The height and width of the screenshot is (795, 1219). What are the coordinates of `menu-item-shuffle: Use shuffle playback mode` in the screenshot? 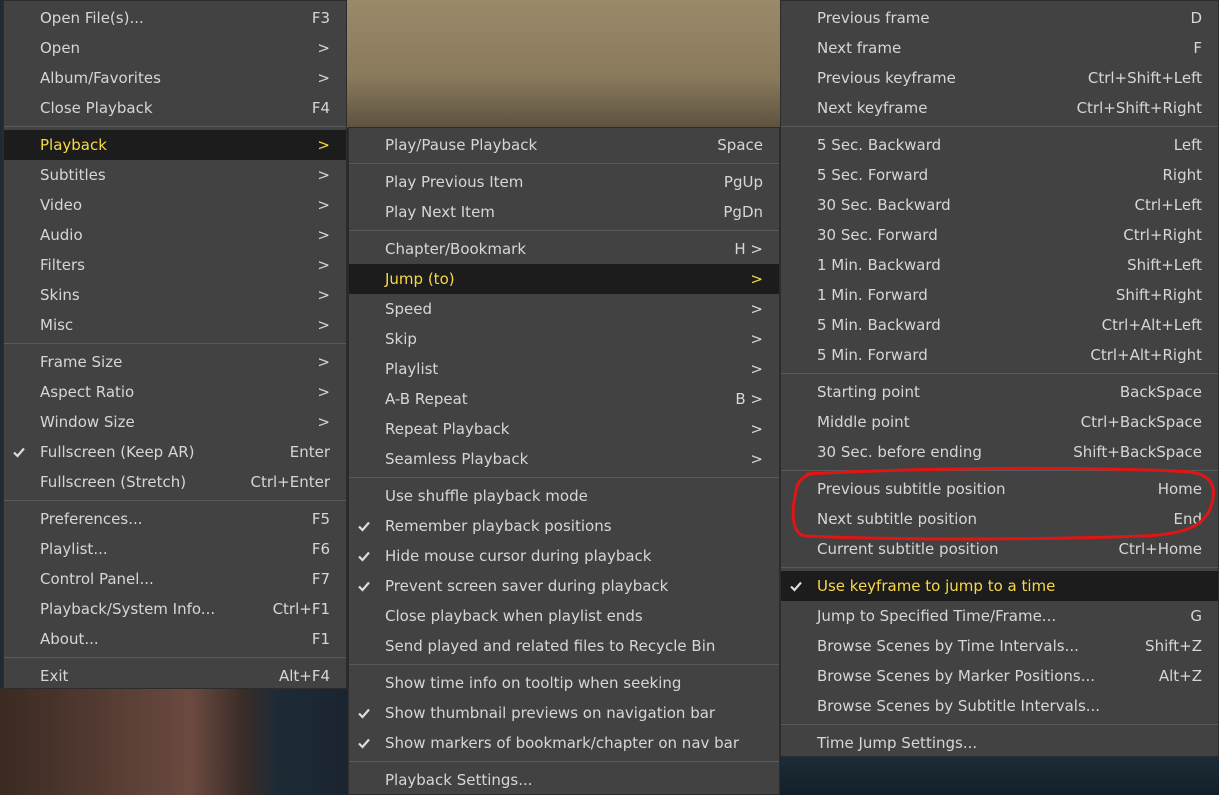 It's located at (564, 496).